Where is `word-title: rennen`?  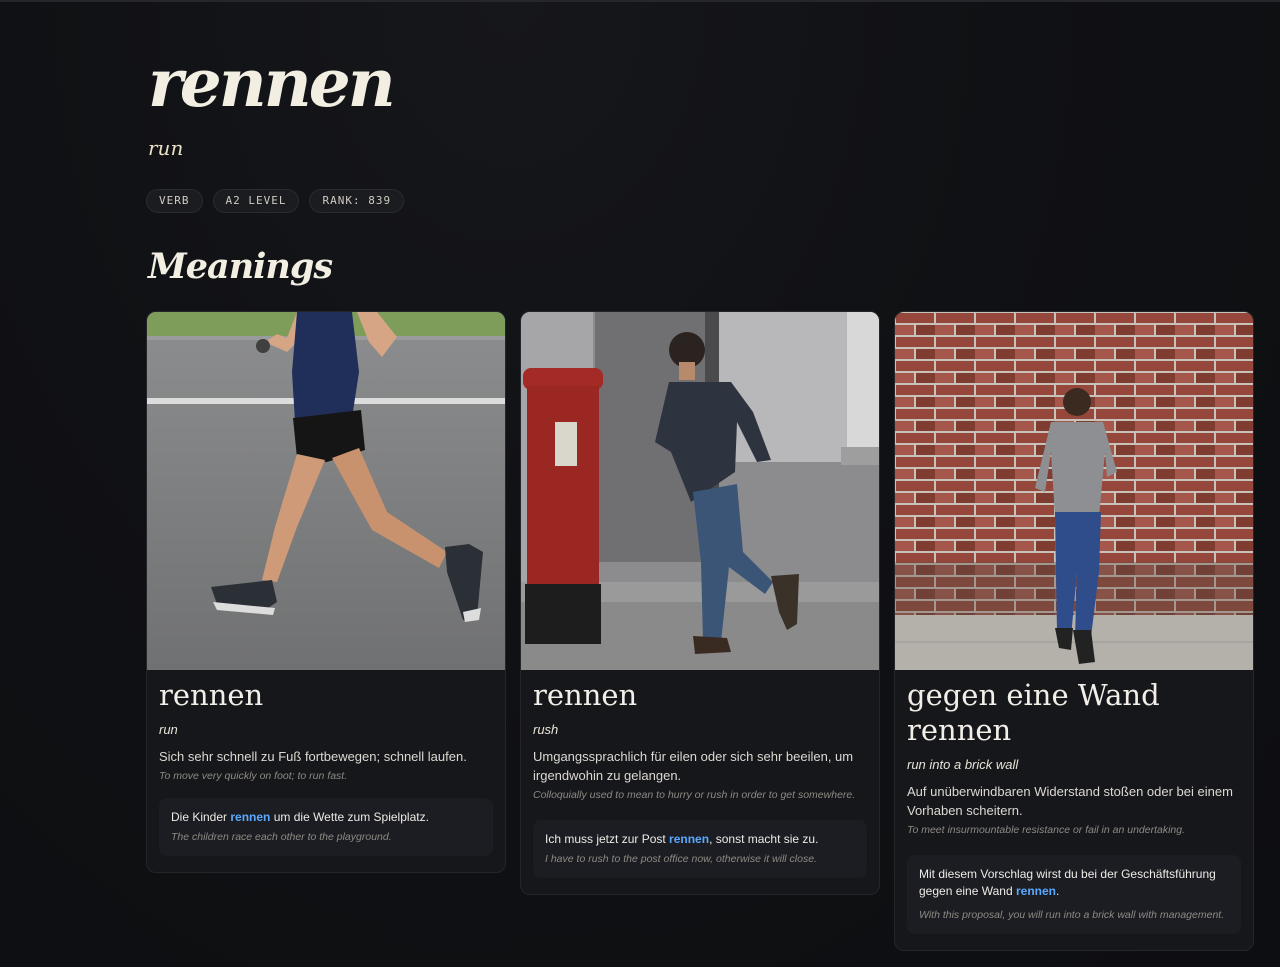 word-title: rennen is located at coordinates (272, 83).